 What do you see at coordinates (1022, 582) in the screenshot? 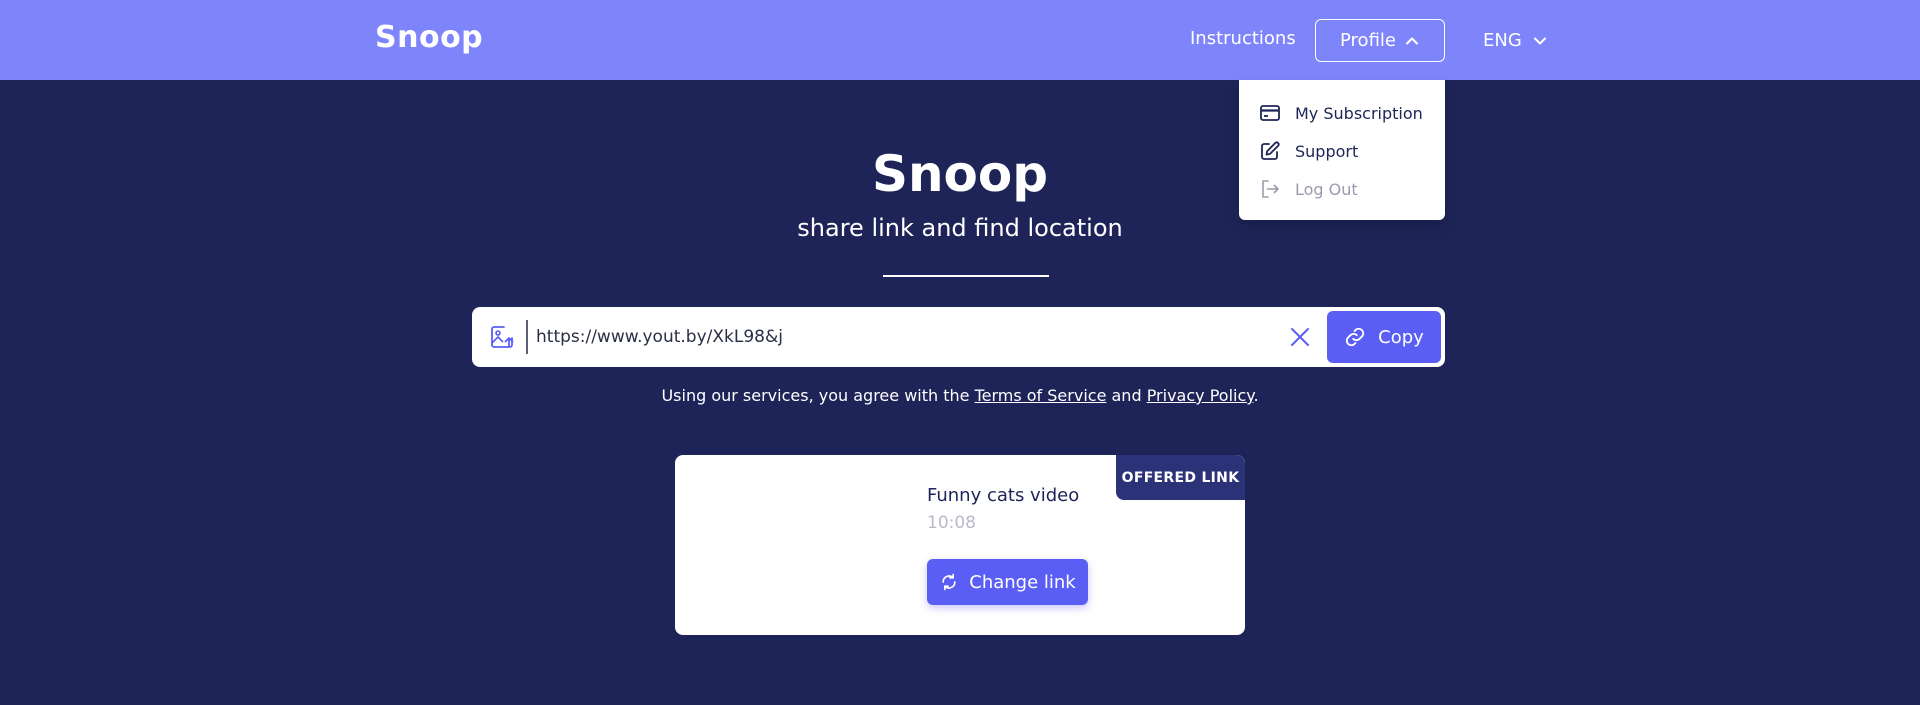
I see `change-link-label: Change link` at bounding box center [1022, 582].